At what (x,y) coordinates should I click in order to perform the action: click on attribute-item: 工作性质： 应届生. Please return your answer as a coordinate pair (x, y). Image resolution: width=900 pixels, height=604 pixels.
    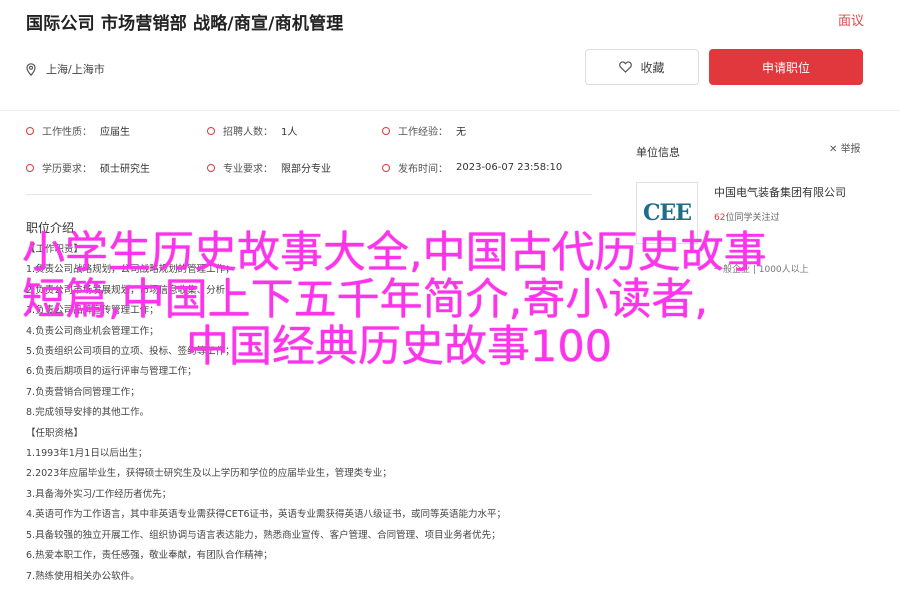
    Looking at the image, I should click on (78, 130).